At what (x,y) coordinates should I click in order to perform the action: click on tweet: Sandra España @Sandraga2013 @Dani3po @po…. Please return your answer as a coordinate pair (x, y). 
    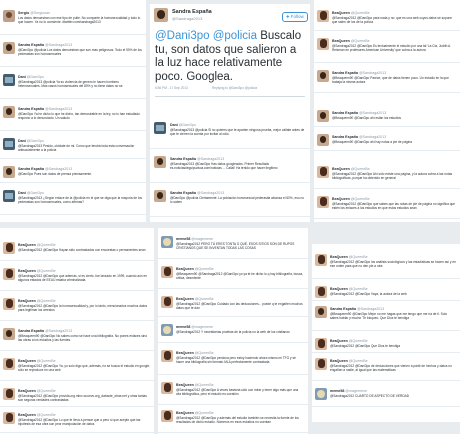
    Looking at the image, I should click on (230, 201).